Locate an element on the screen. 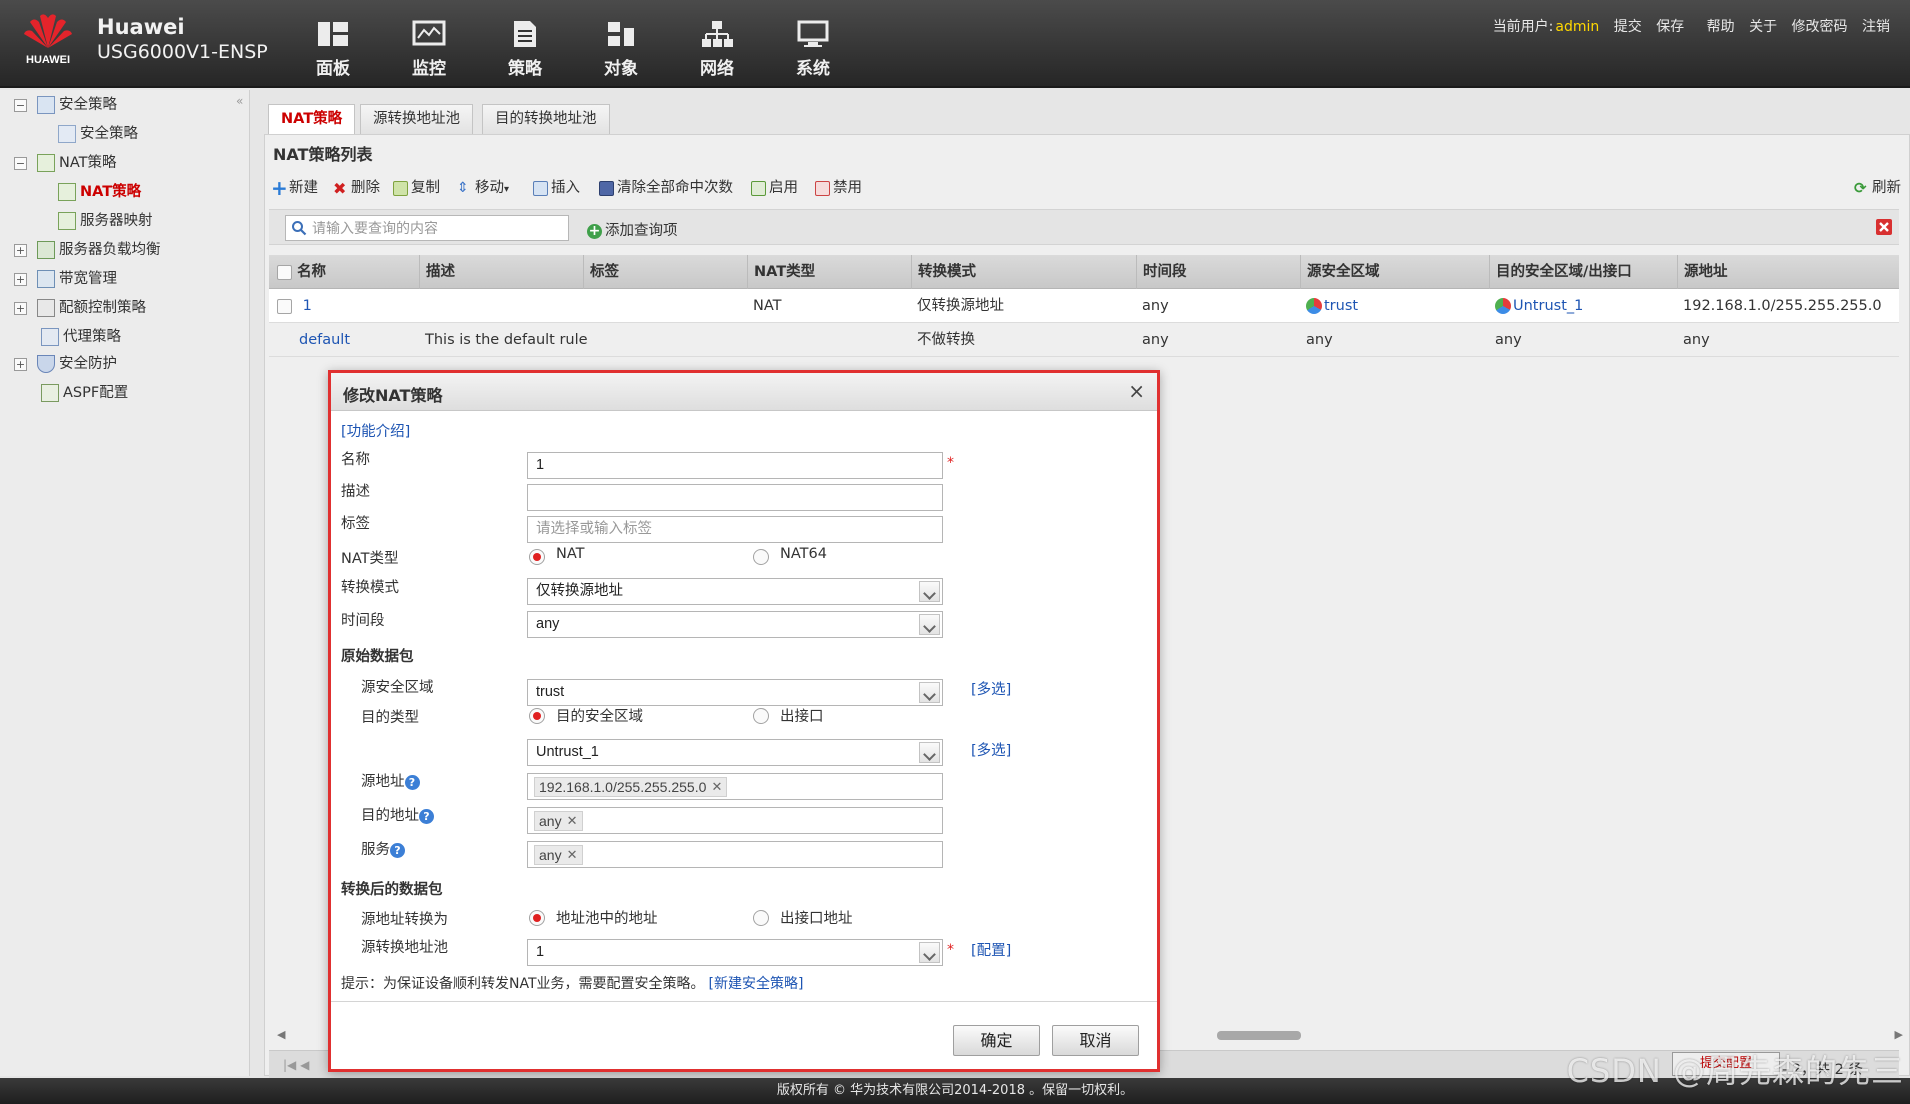  src-zone-select: trust is located at coordinates (735, 692).